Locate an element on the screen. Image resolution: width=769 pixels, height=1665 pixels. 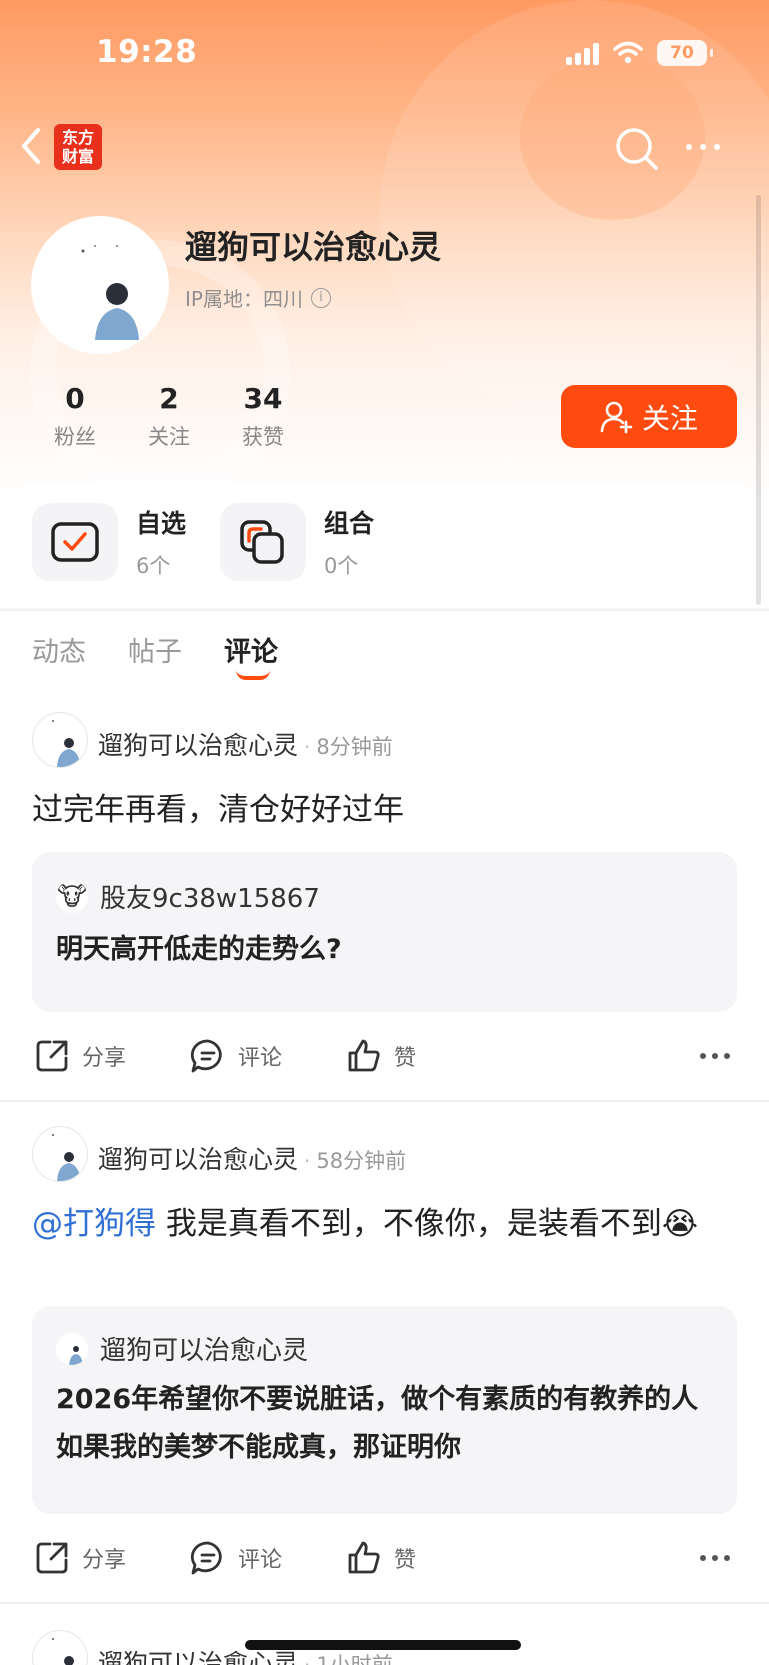
tab-comments: 评论 is located at coordinates (251, 655).